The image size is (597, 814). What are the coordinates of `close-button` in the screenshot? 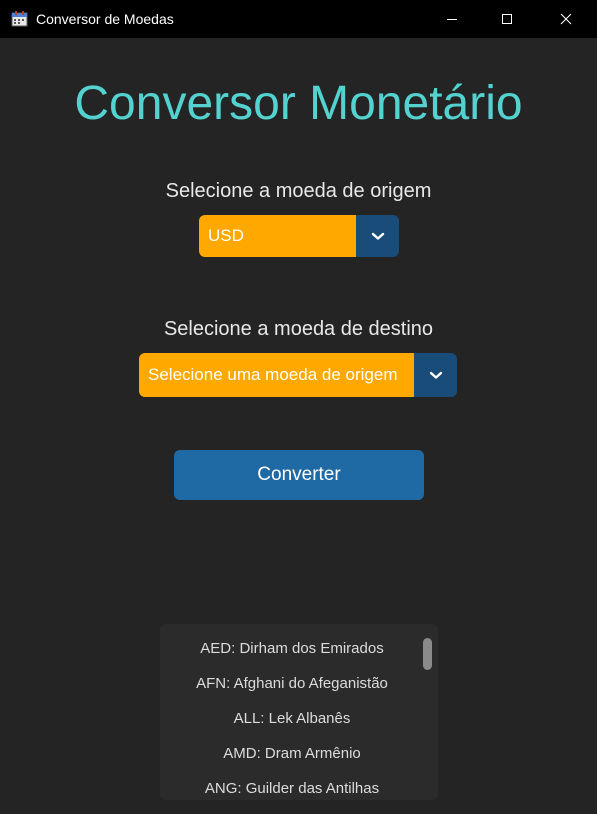 It's located at (566, 19).